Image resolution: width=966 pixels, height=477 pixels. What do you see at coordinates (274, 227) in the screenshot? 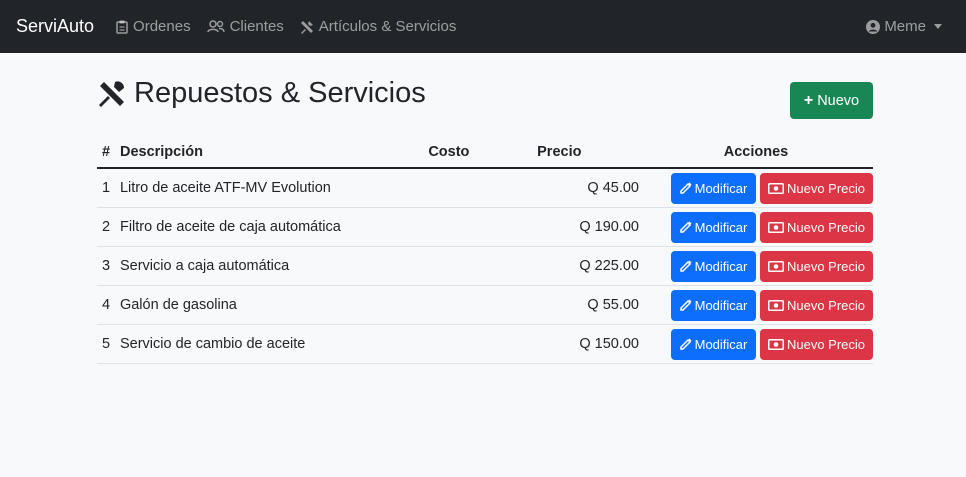
I see `row-description: Filtro de aceite de caja automática` at bounding box center [274, 227].